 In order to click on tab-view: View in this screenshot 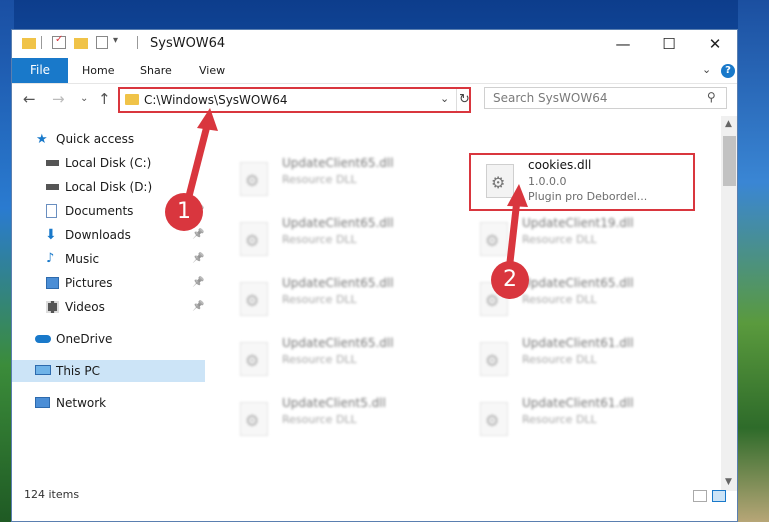, I will do `click(212, 70)`.